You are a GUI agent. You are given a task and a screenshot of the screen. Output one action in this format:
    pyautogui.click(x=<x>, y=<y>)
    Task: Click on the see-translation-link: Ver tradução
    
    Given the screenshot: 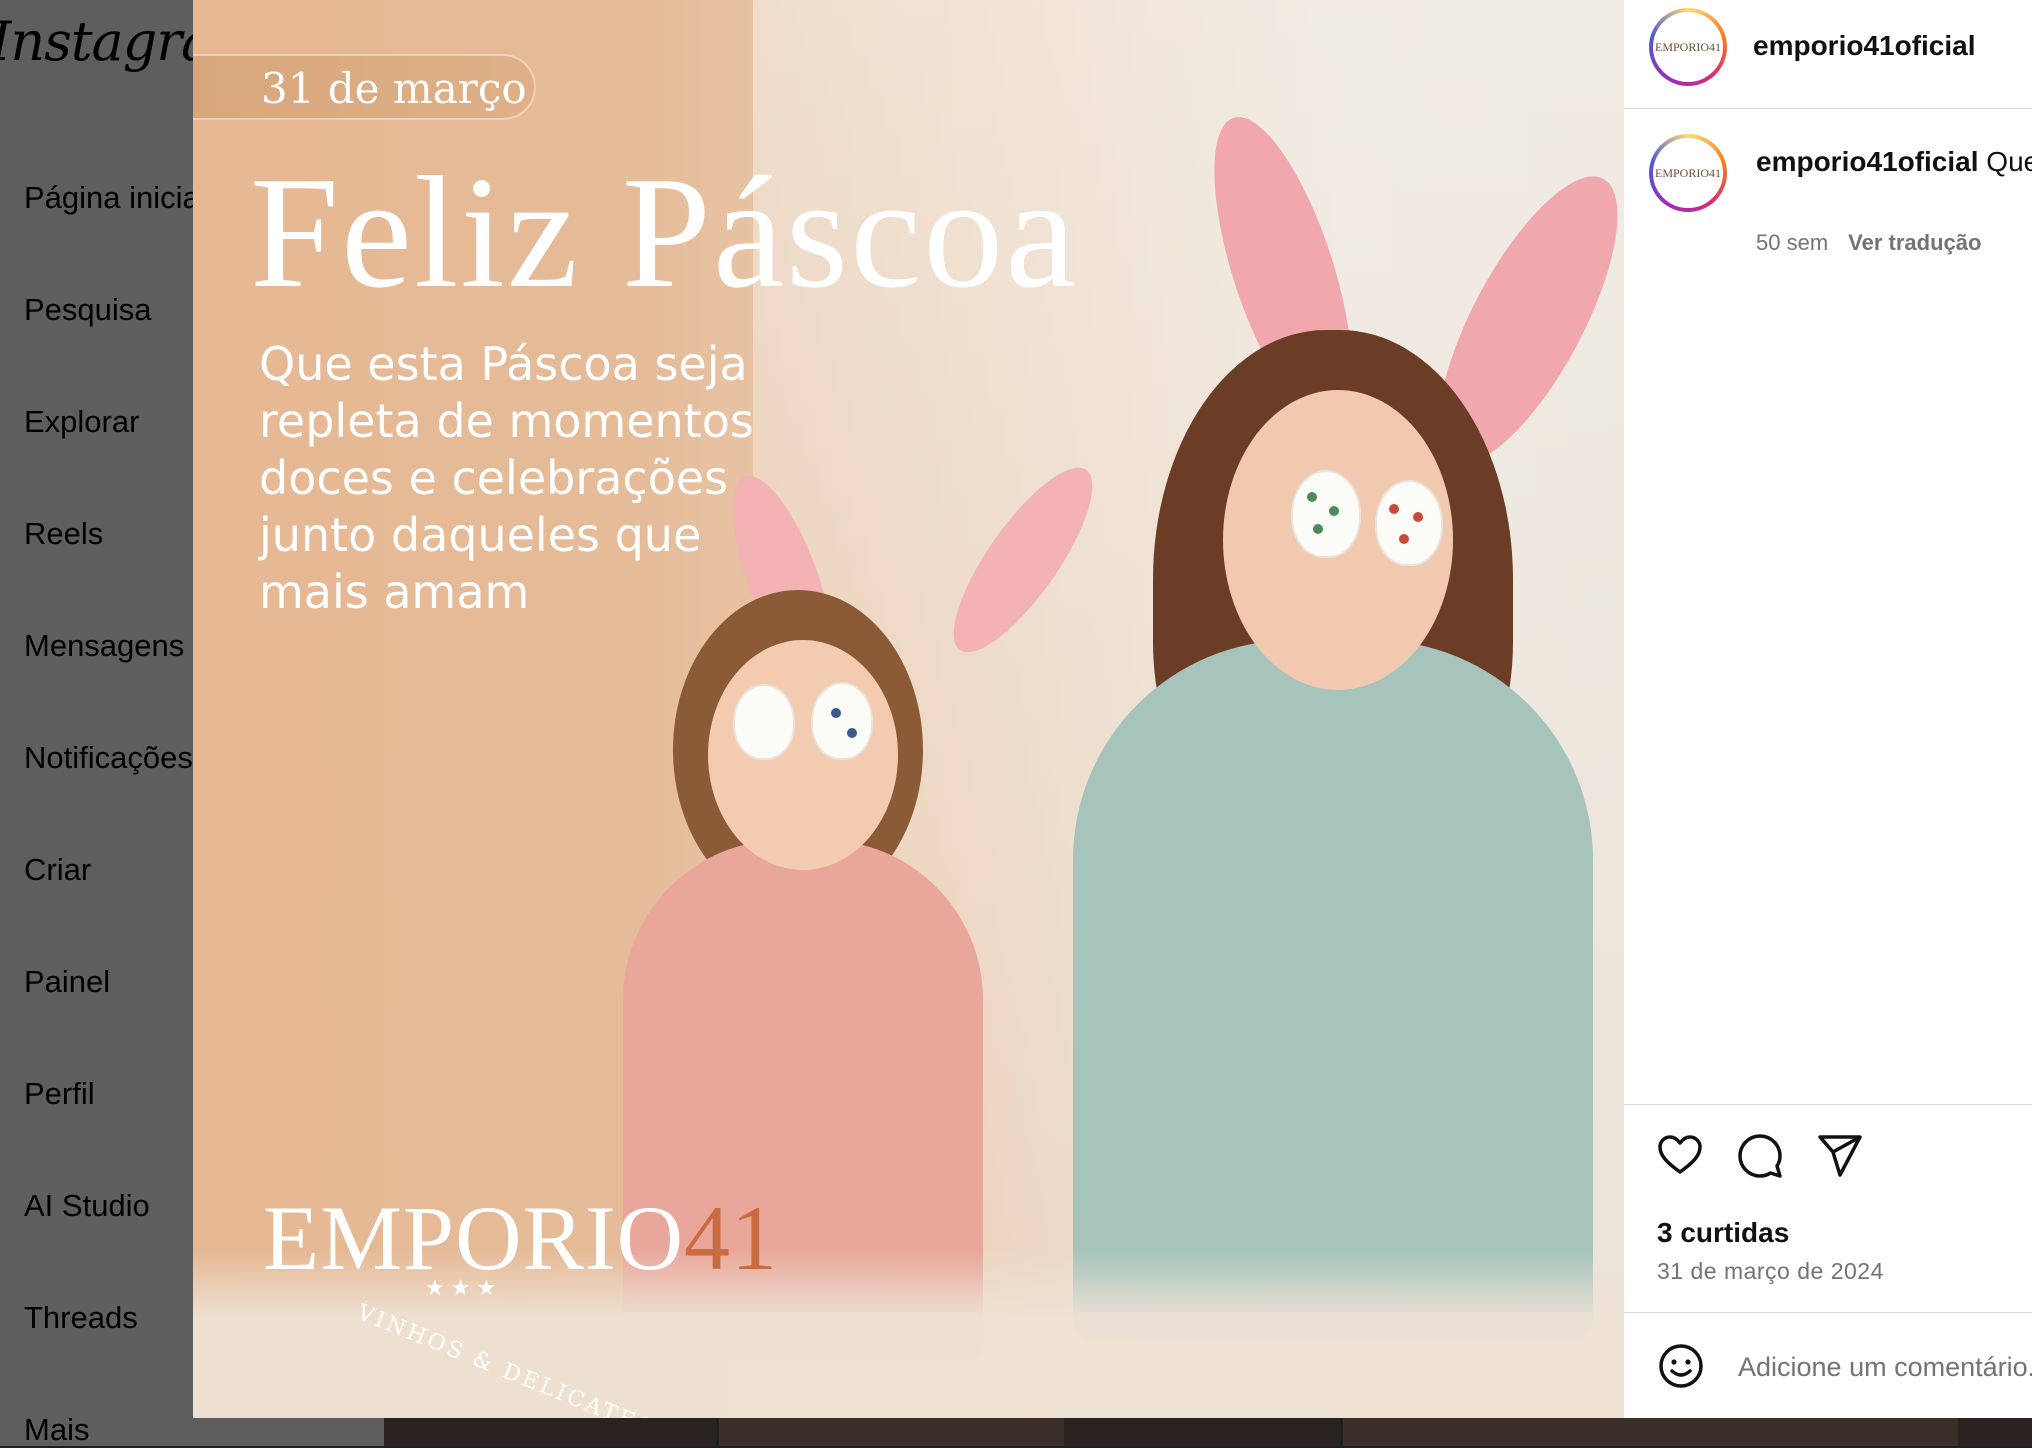 What is the action you would take?
    pyautogui.click(x=1914, y=242)
    